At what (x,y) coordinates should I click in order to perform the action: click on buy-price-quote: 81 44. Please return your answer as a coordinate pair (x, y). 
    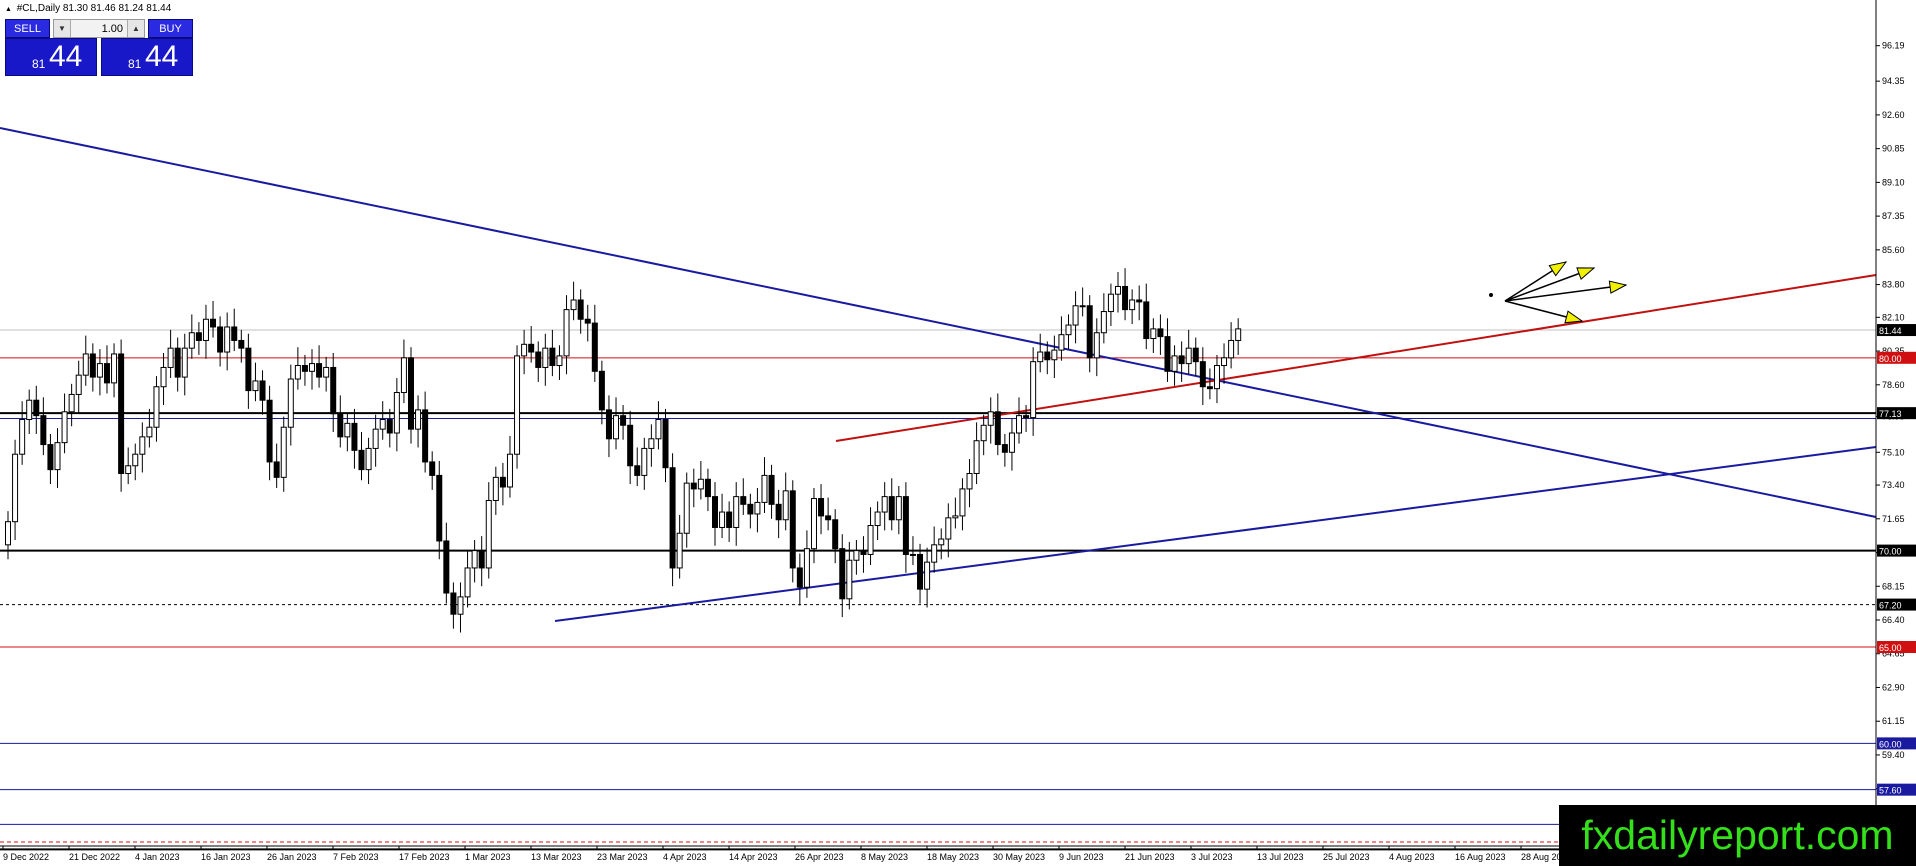
    Looking at the image, I should click on (147, 57).